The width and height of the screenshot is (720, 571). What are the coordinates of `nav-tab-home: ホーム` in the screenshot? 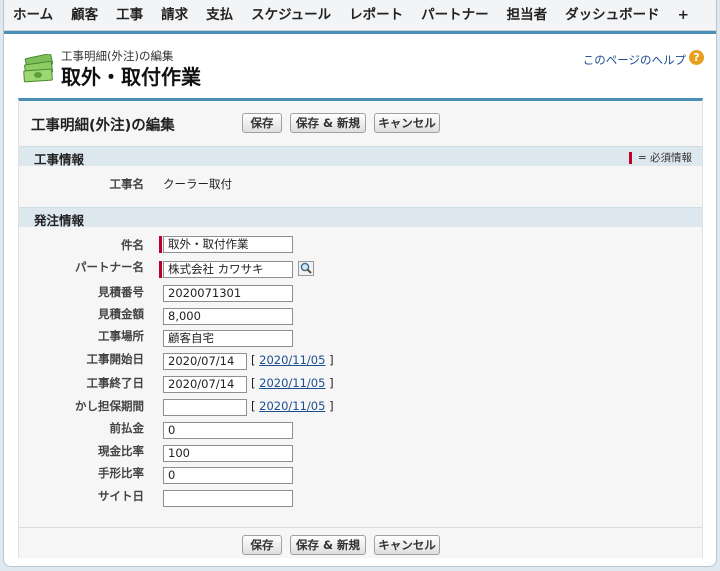 It's located at (33, 15).